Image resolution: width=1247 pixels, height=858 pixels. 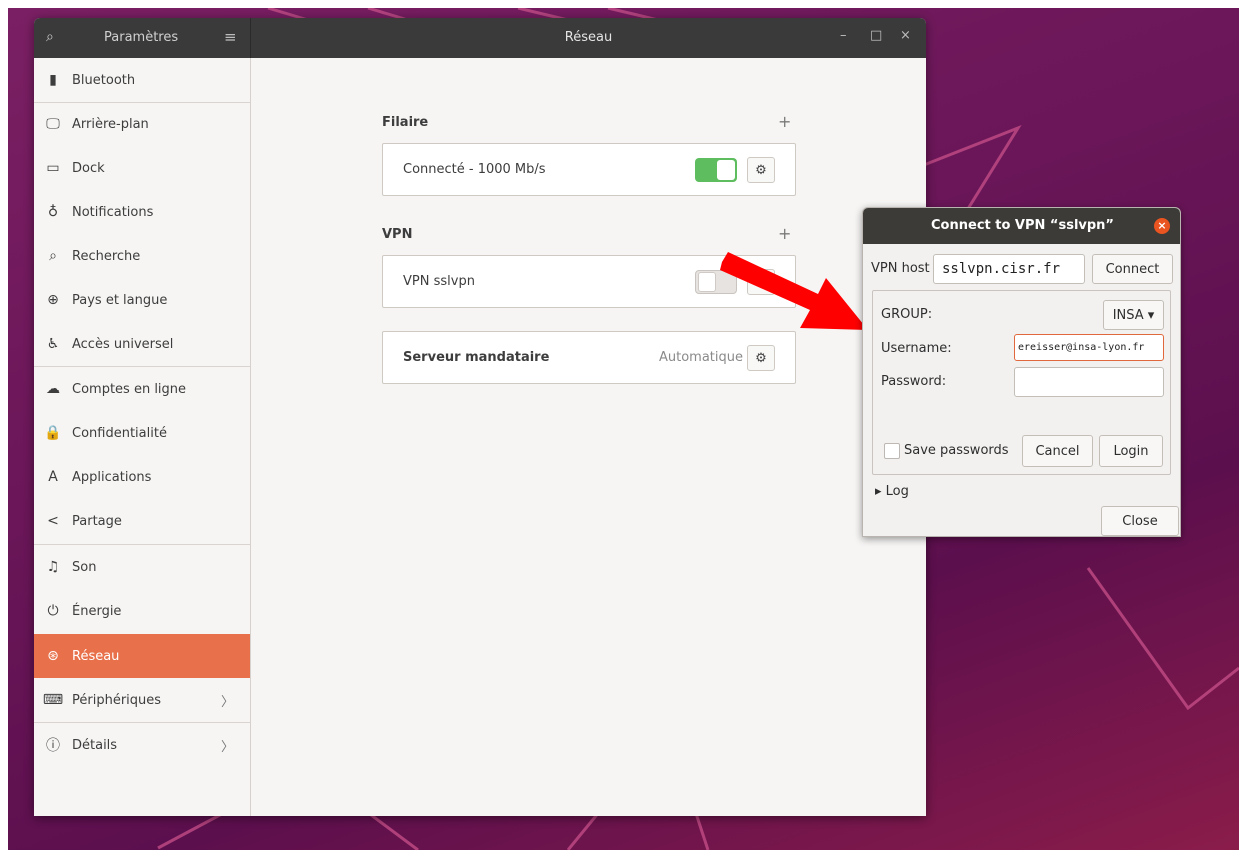 I want to click on sidebar-item-applications: A Applications, so click(x=142, y=477).